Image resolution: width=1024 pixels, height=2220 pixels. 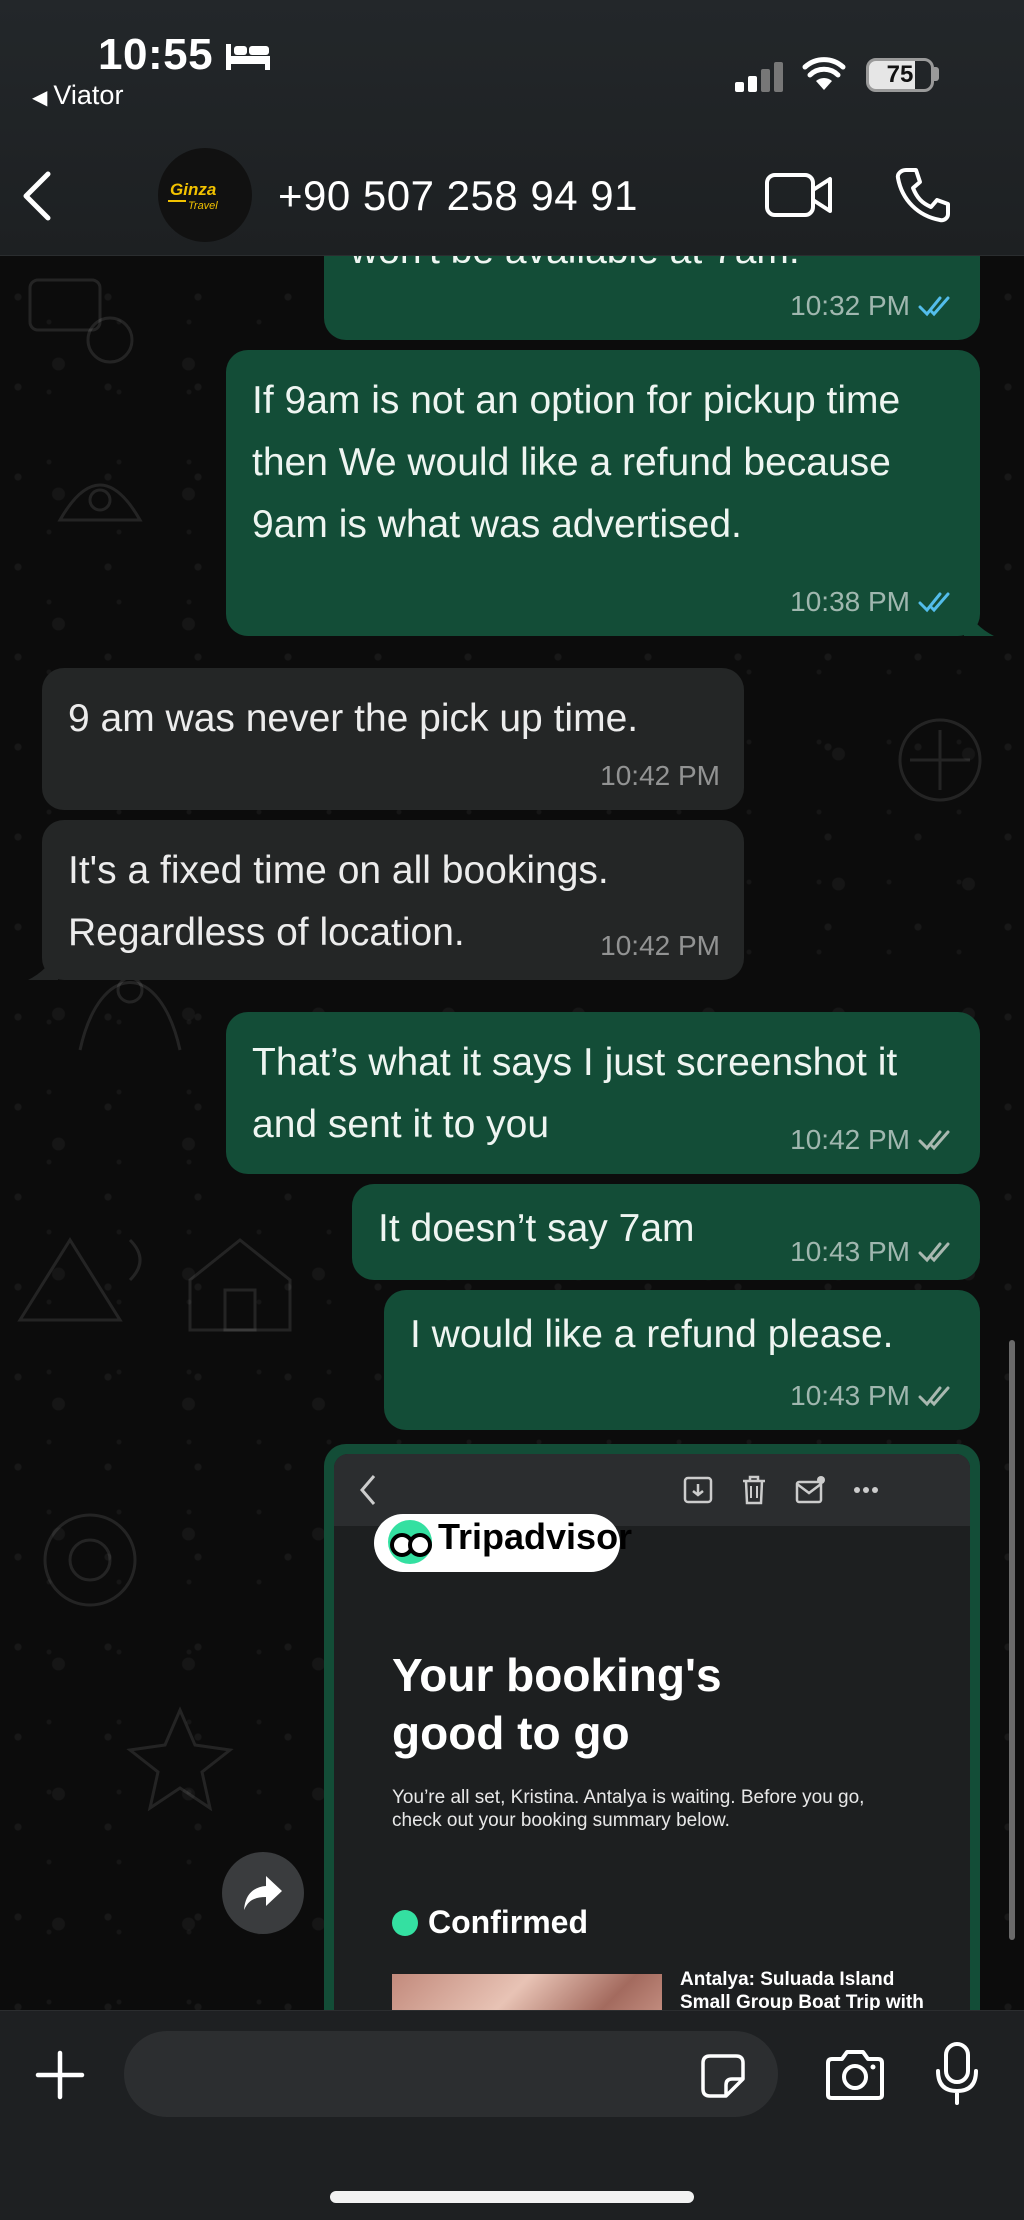 I want to click on phone-call-icon, so click(x=923, y=195).